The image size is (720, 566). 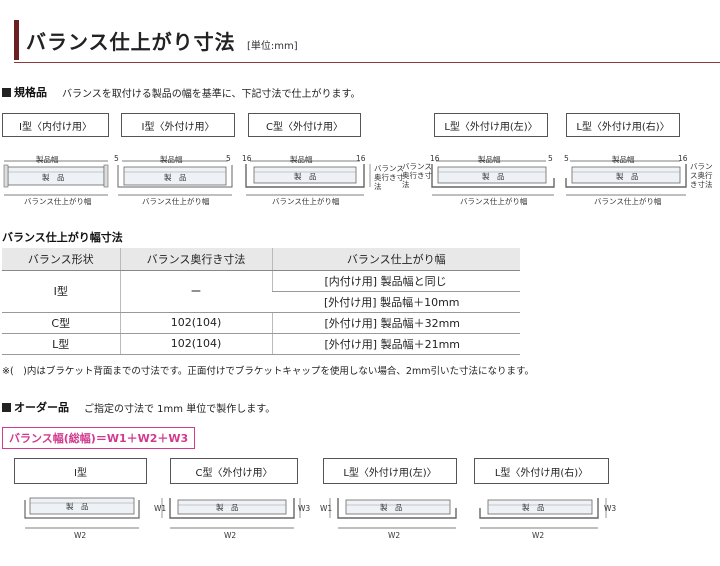 I want to click on cell-shape: L型, so click(x=61, y=344).